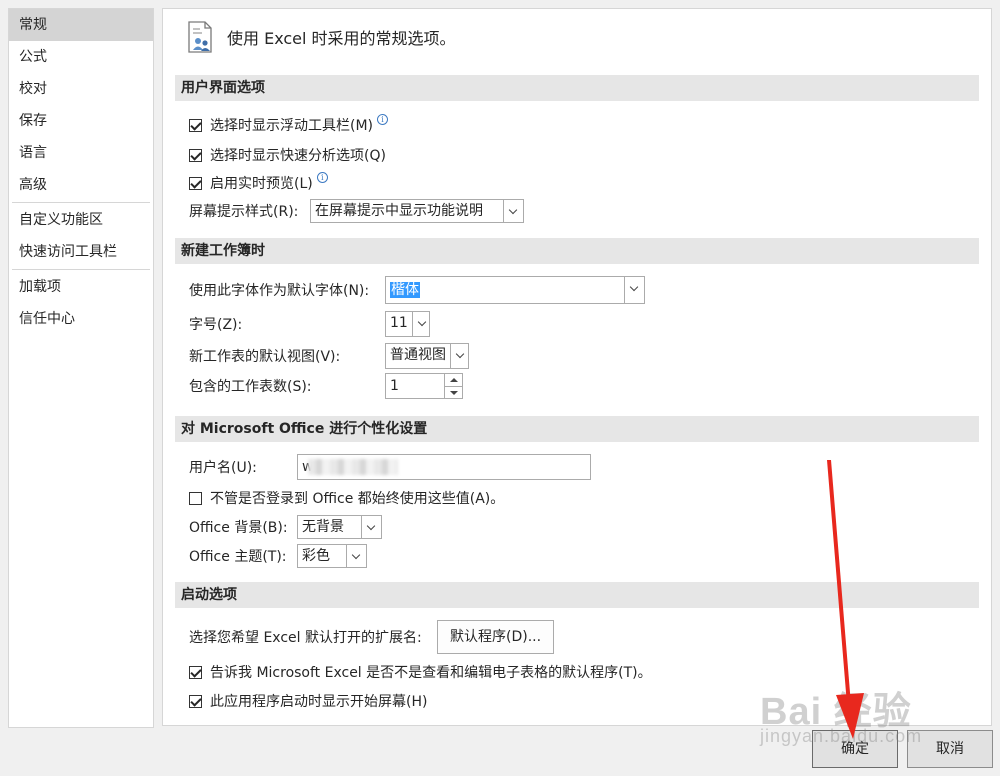 The height and width of the screenshot is (776, 1000). What do you see at coordinates (357, 499) in the screenshot?
I see `always-use-values-label: 不管是否登录到 Office 都始终使用这些值(A)。` at bounding box center [357, 499].